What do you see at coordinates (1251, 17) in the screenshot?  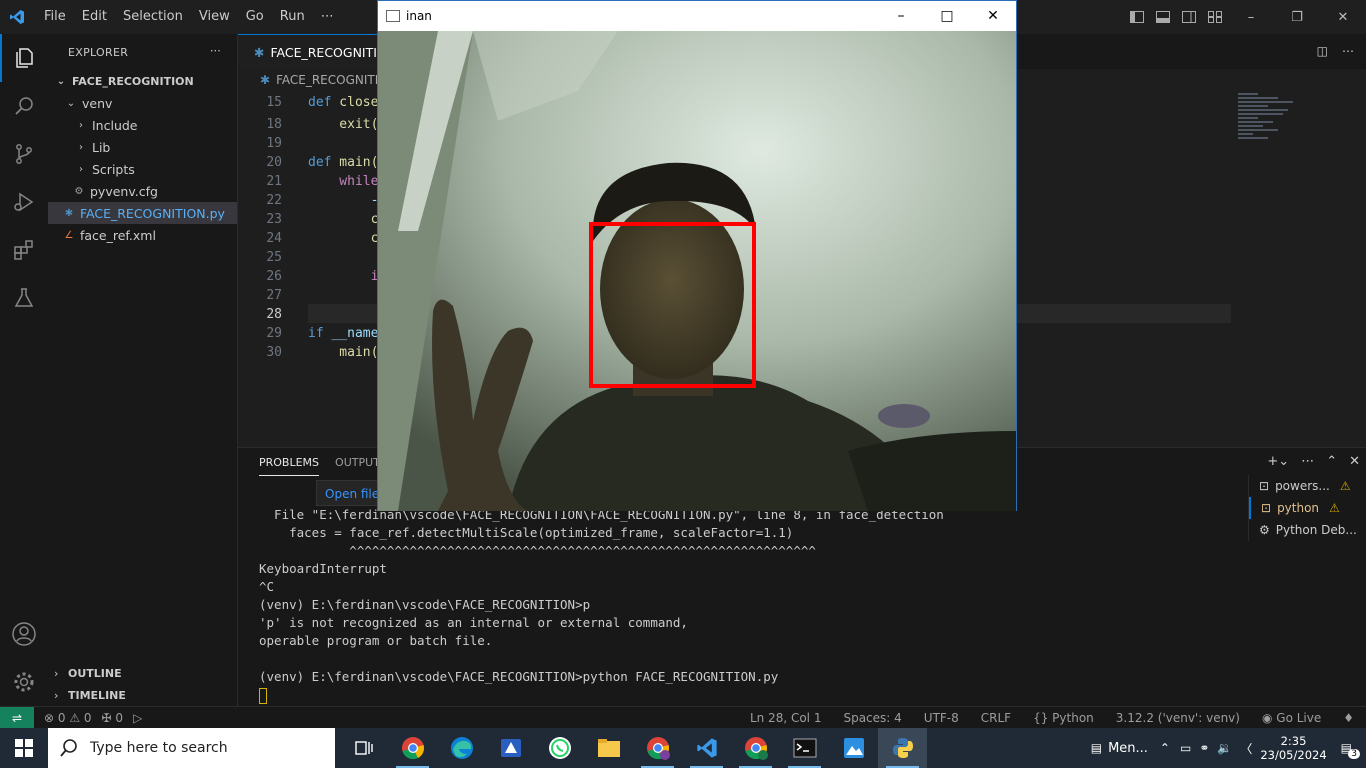 I see `minimize-icon: –` at bounding box center [1251, 17].